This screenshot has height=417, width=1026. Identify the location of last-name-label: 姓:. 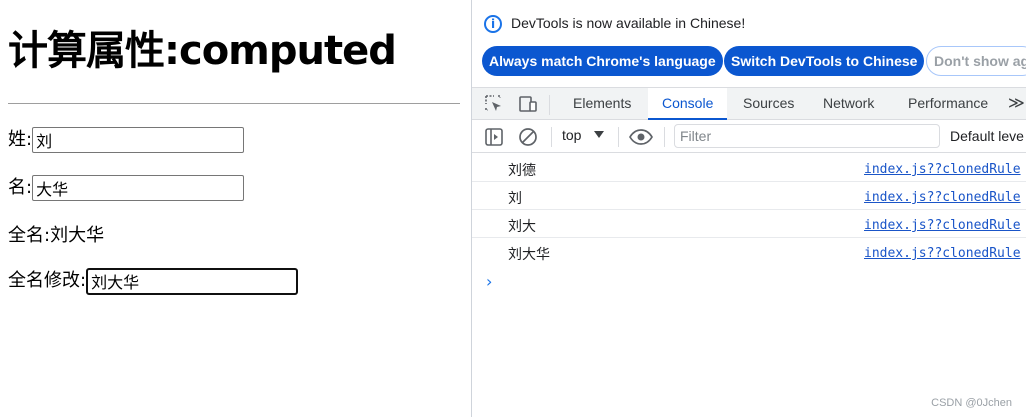
(20, 139).